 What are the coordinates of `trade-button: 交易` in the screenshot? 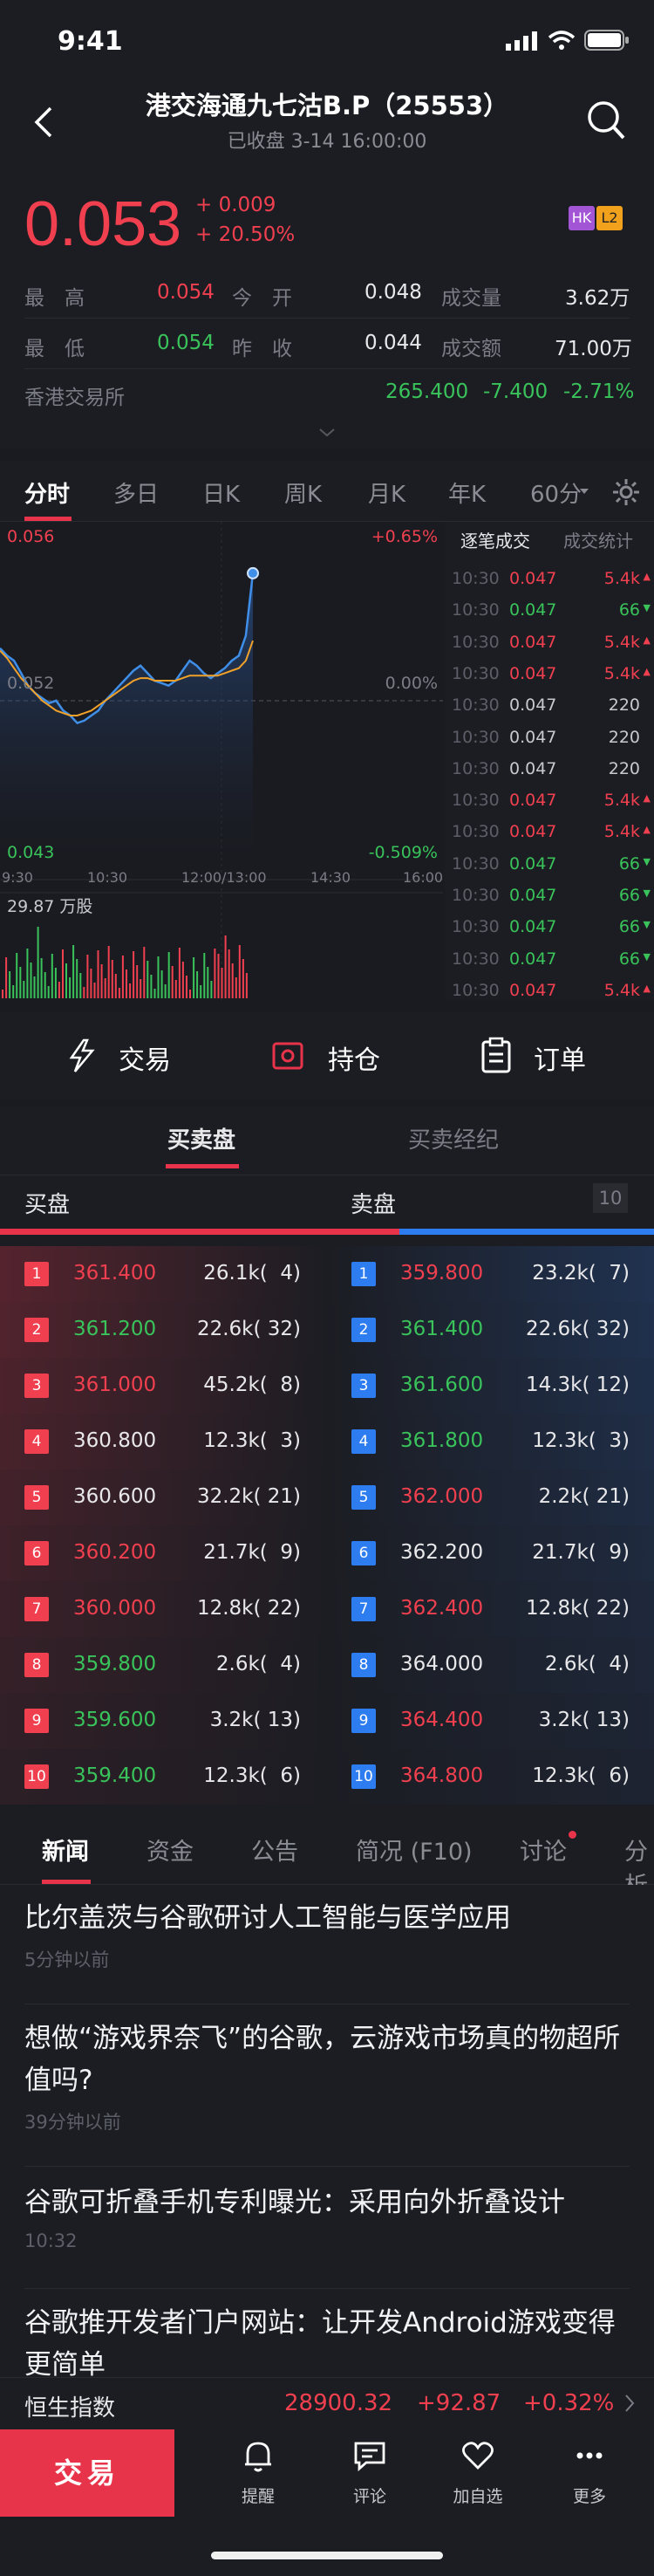 It's located at (87, 2473).